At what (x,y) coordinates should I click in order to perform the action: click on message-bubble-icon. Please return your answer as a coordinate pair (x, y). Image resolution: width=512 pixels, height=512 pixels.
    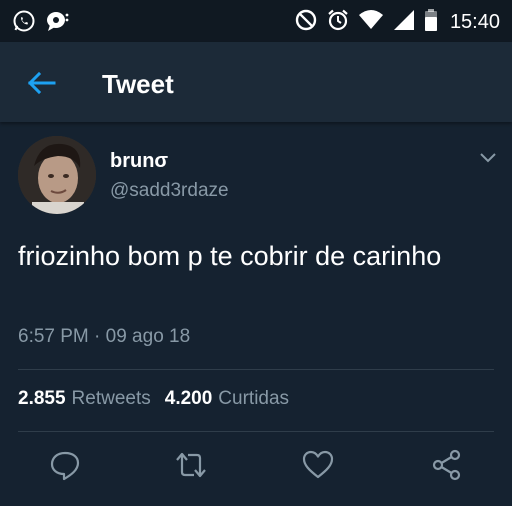
    Looking at the image, I should click on (57, 23).